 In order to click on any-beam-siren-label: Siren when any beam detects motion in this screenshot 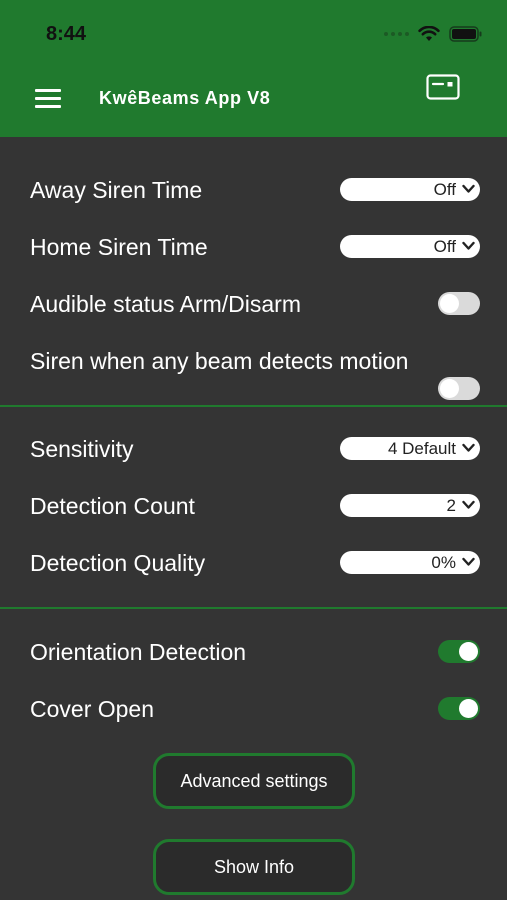, I will do `click(219, 361)`.